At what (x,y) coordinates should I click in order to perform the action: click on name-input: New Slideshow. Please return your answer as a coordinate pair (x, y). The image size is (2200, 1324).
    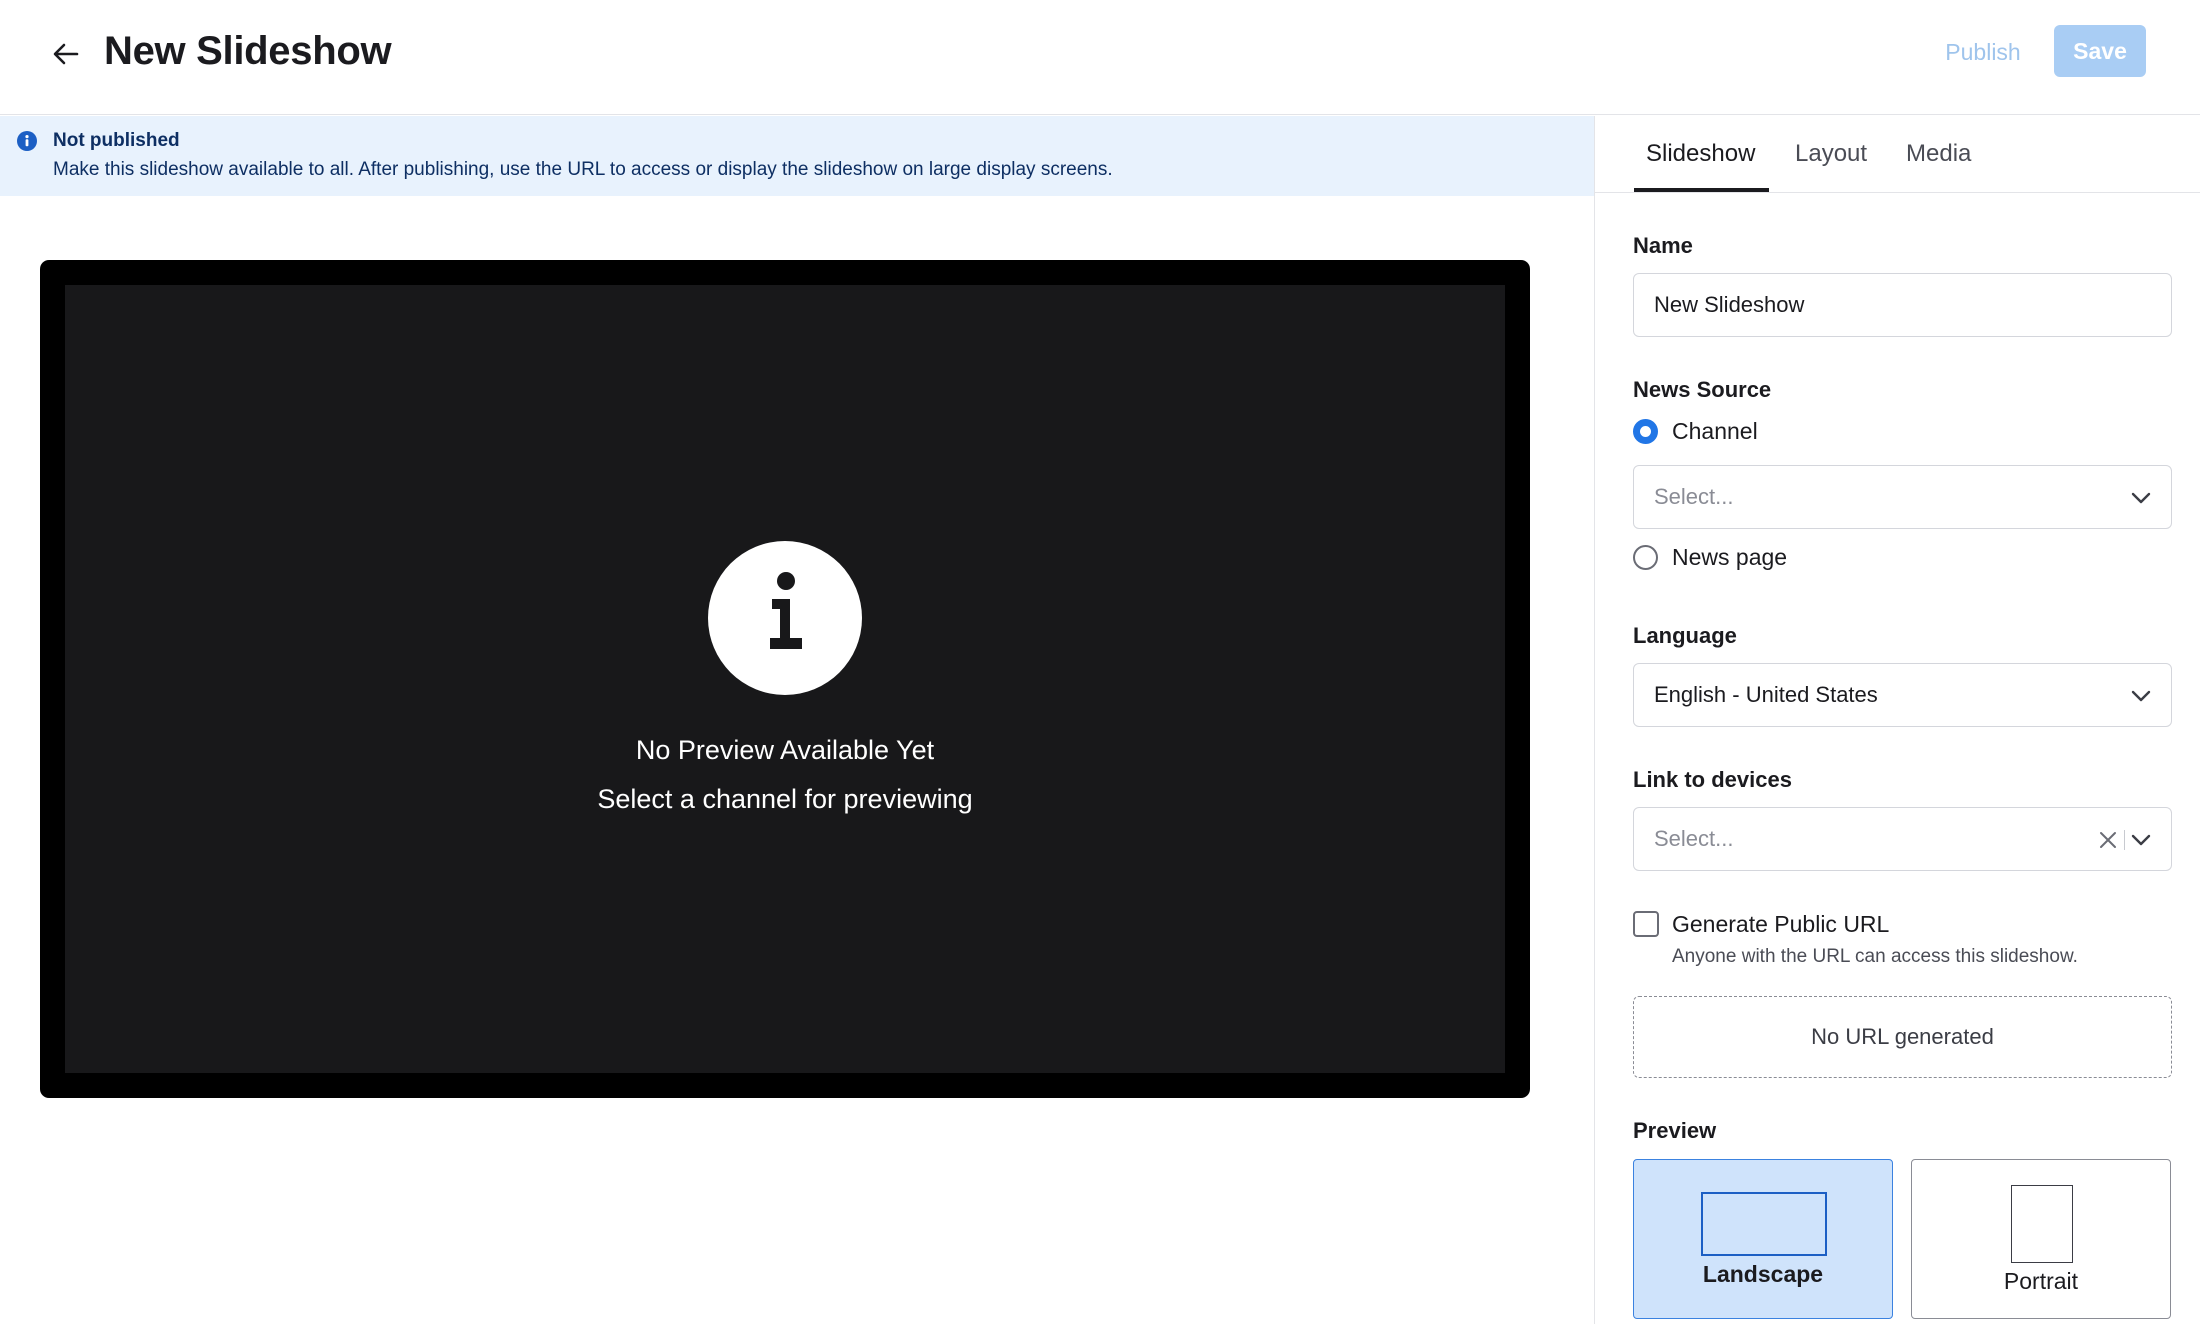
    Looking at the image, I should click on (1902, 305).